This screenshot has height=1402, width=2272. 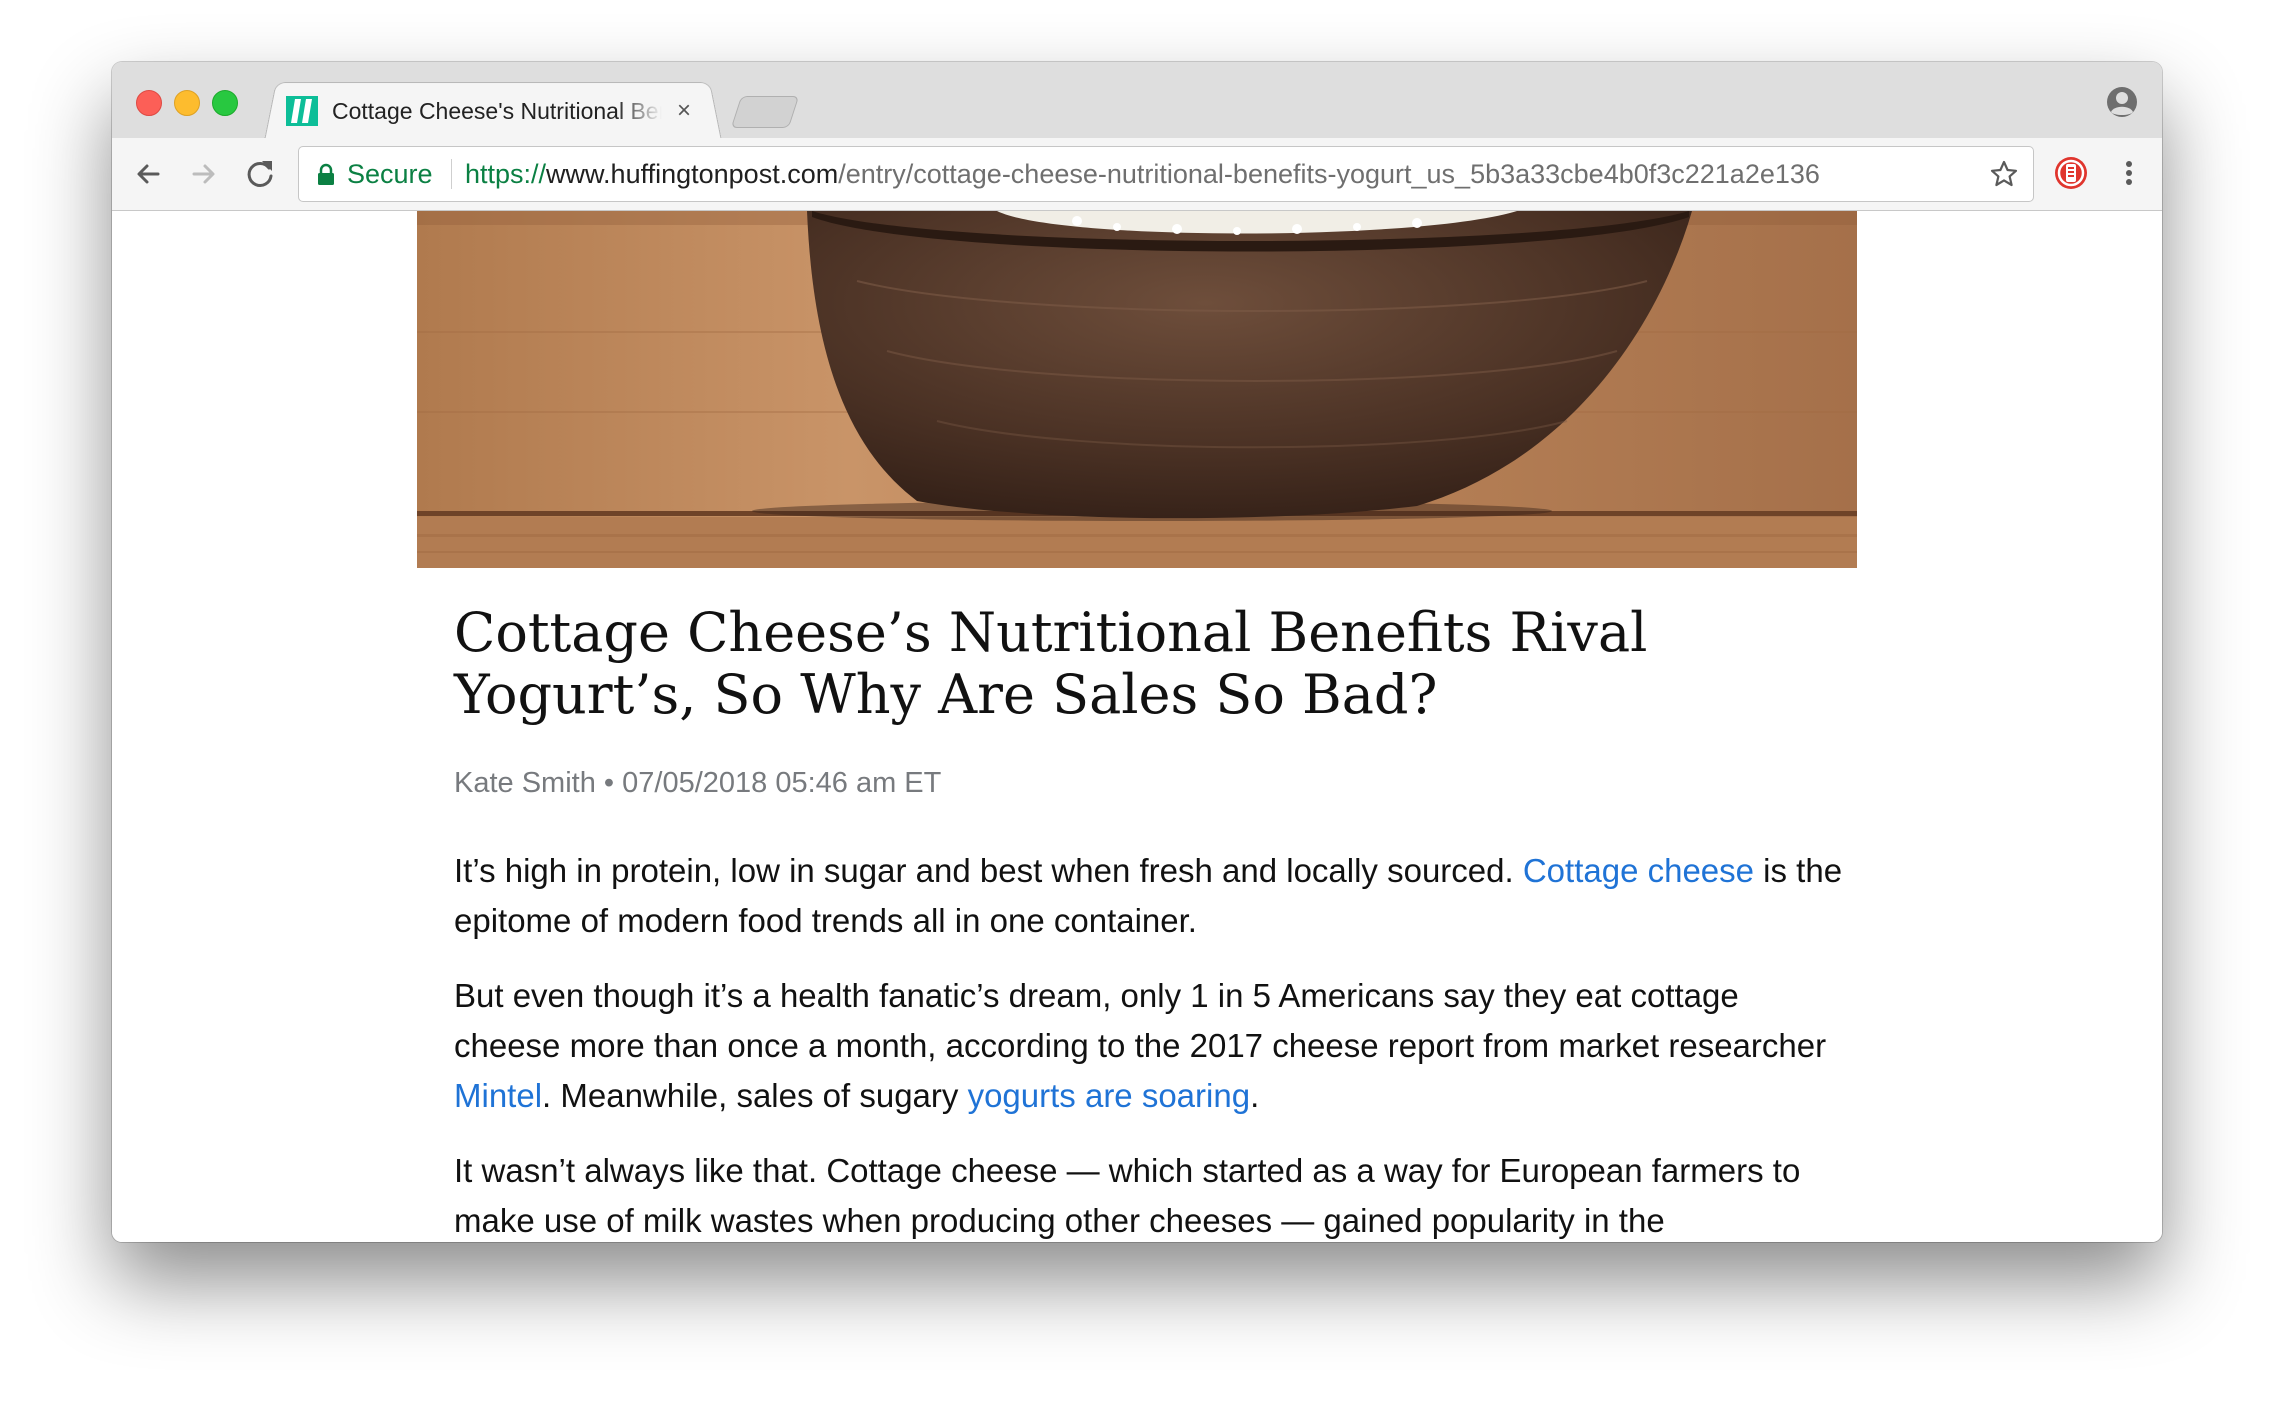 I want to click on profile-icon, so click(x=2122, y=102).